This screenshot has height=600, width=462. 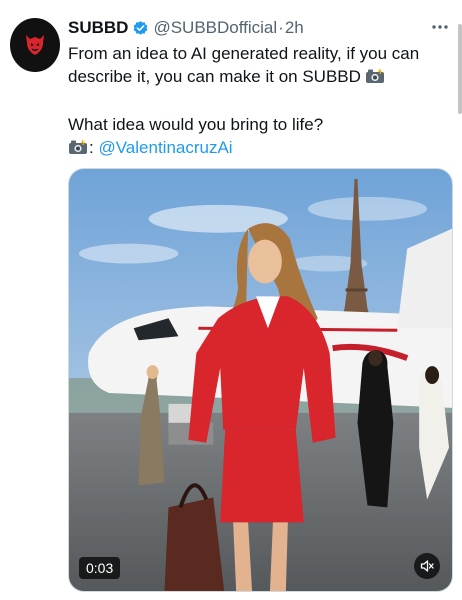 I want to click on author-handle: @SUBBDofficial, so click(x=215, y=28).